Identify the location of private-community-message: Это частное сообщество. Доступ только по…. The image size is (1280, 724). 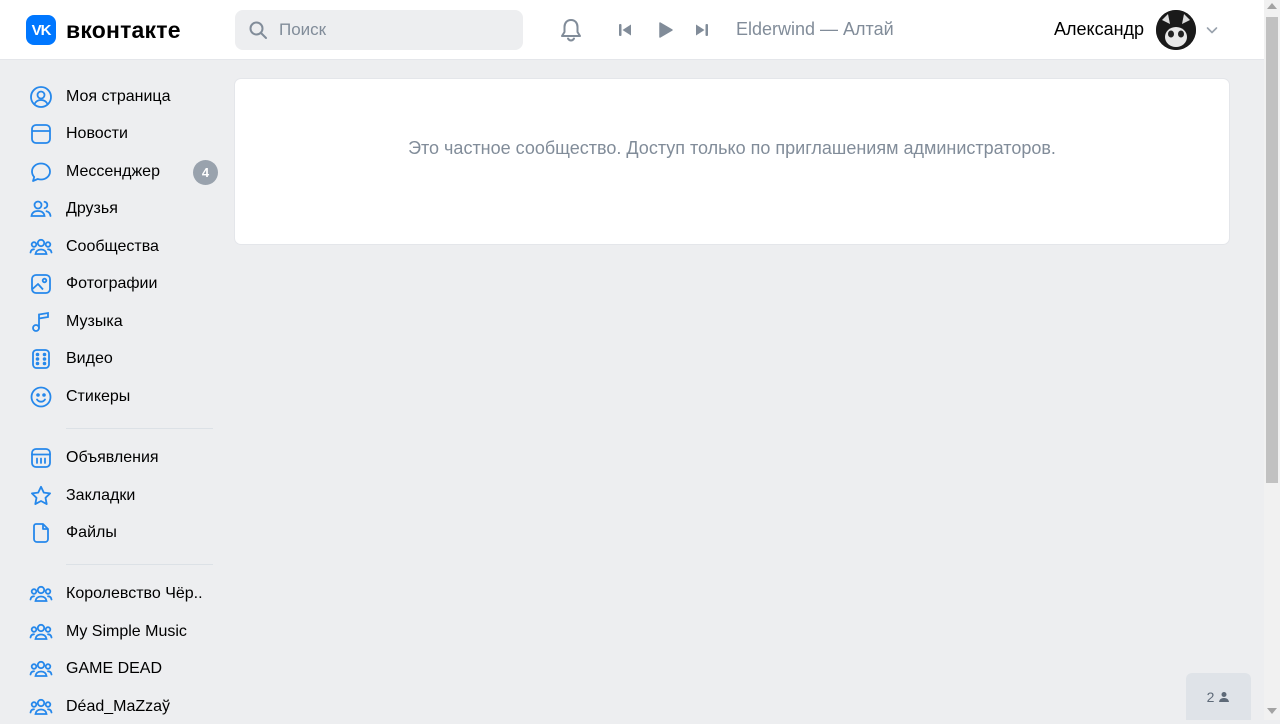
(732, 148).